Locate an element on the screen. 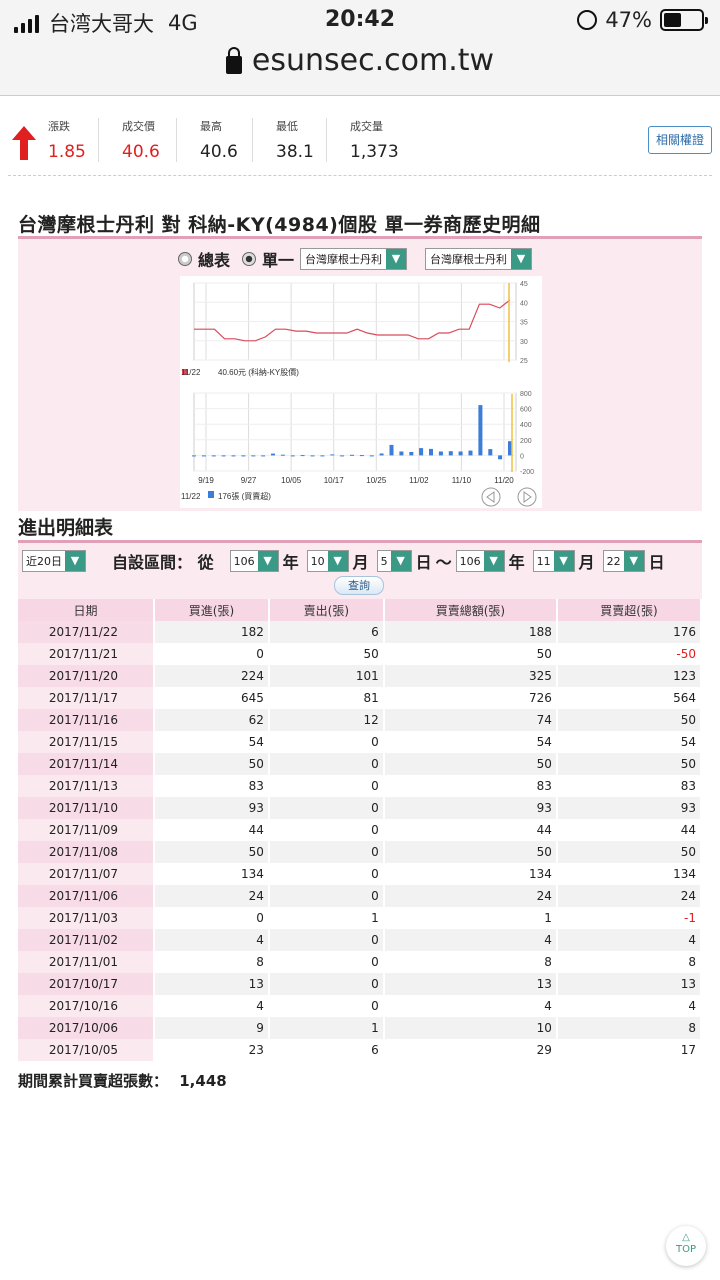 Image resolution: width=720 pixels, height=1280 pixels. line-ytick-label: 30 is located at coordinates (524, 342).